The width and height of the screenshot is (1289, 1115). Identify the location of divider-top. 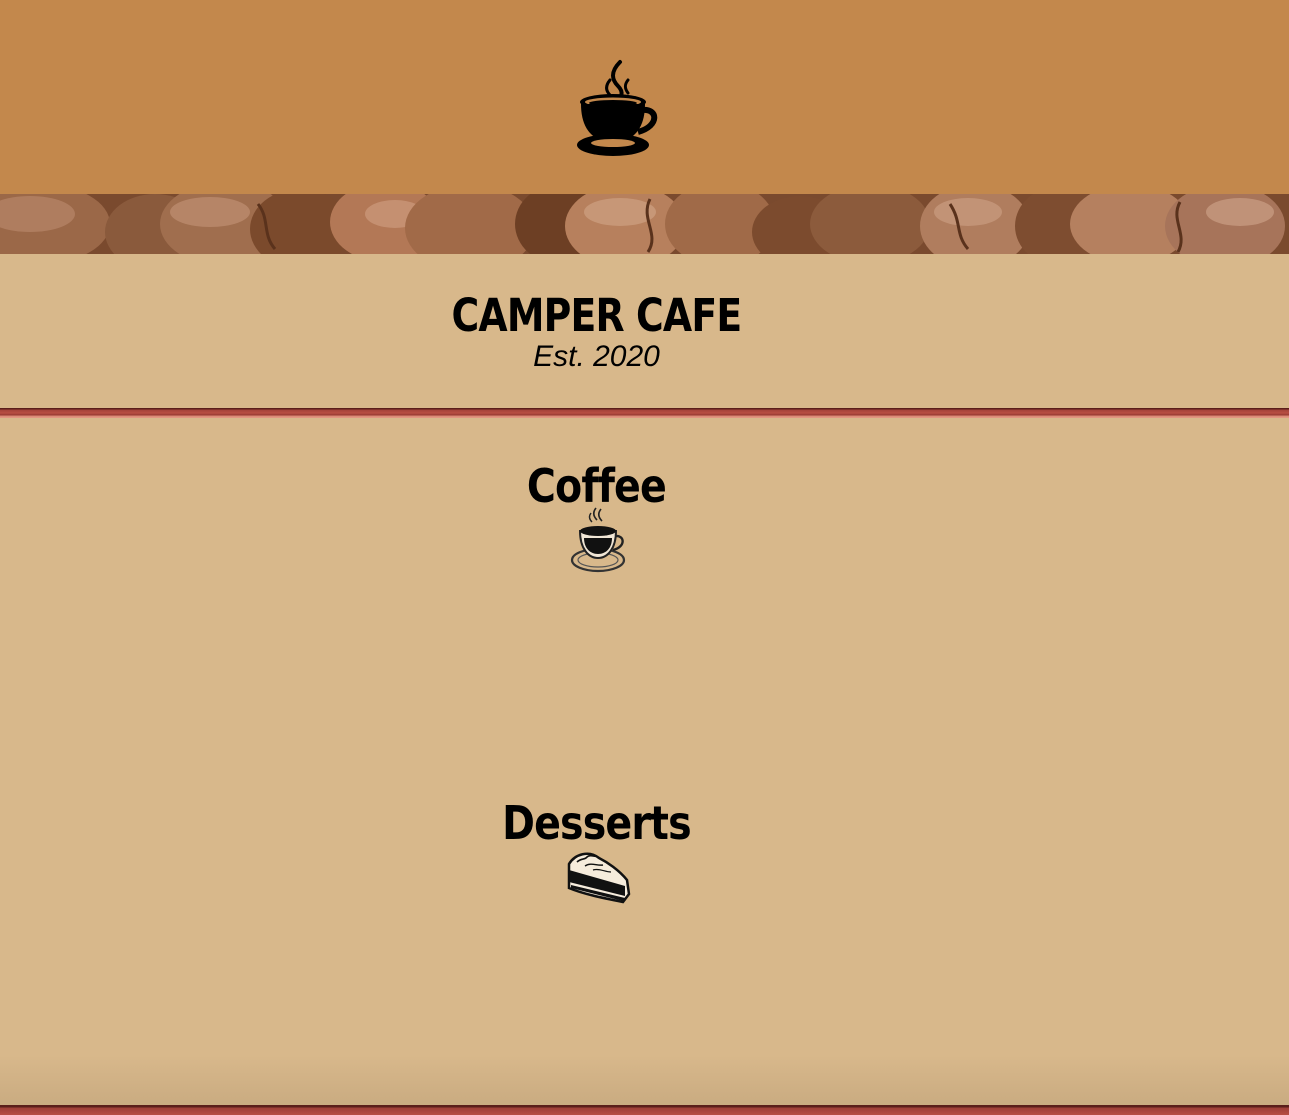
(644, 413).